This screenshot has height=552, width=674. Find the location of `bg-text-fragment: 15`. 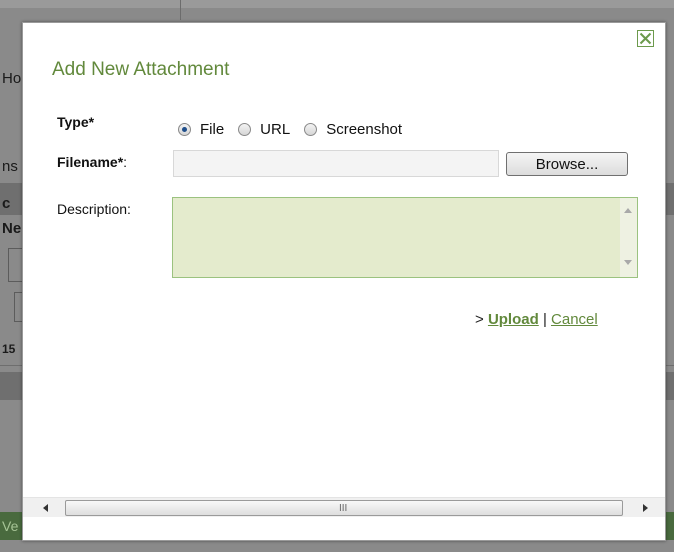

bg-text-fragment: 15 is located at coordinates (9, 349).